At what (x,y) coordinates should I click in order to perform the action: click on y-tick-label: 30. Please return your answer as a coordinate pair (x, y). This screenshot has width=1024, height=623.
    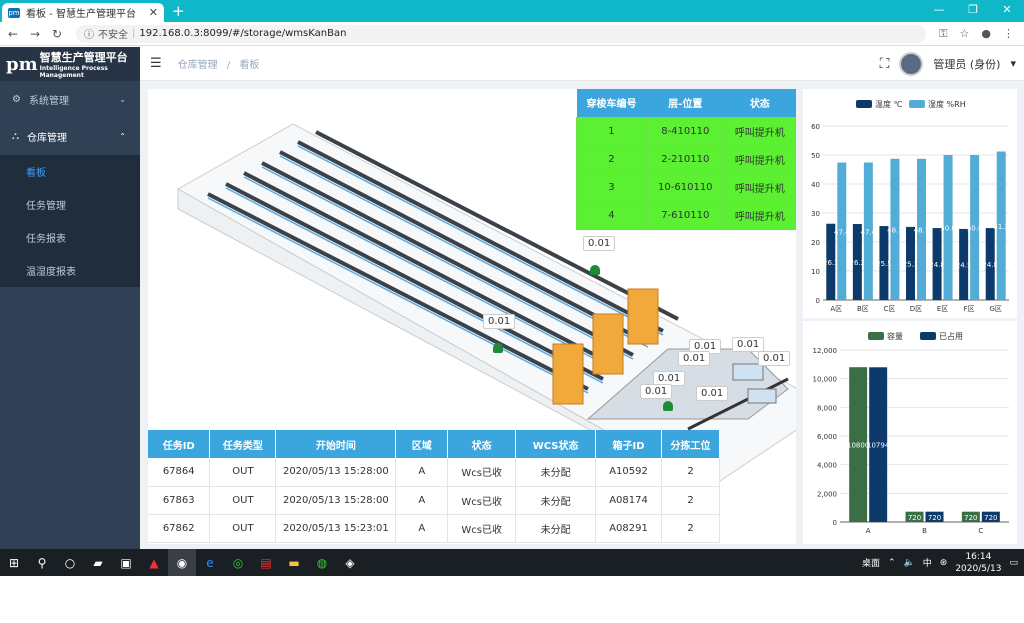
    Looking at the image, I should click on (815, 214).